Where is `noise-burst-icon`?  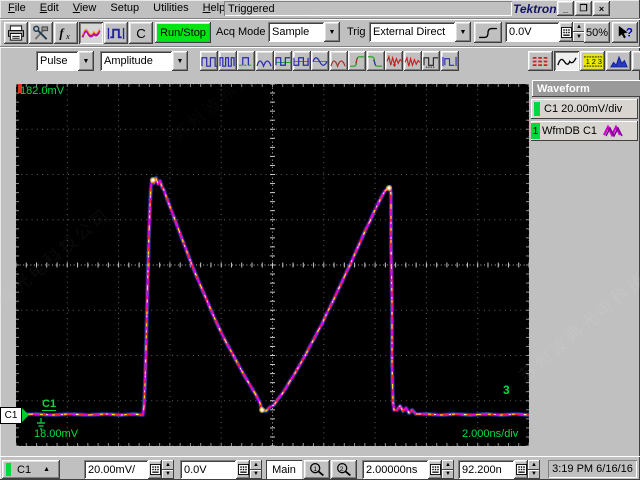 noise-burst-icon is located at coordinates (394, 61).